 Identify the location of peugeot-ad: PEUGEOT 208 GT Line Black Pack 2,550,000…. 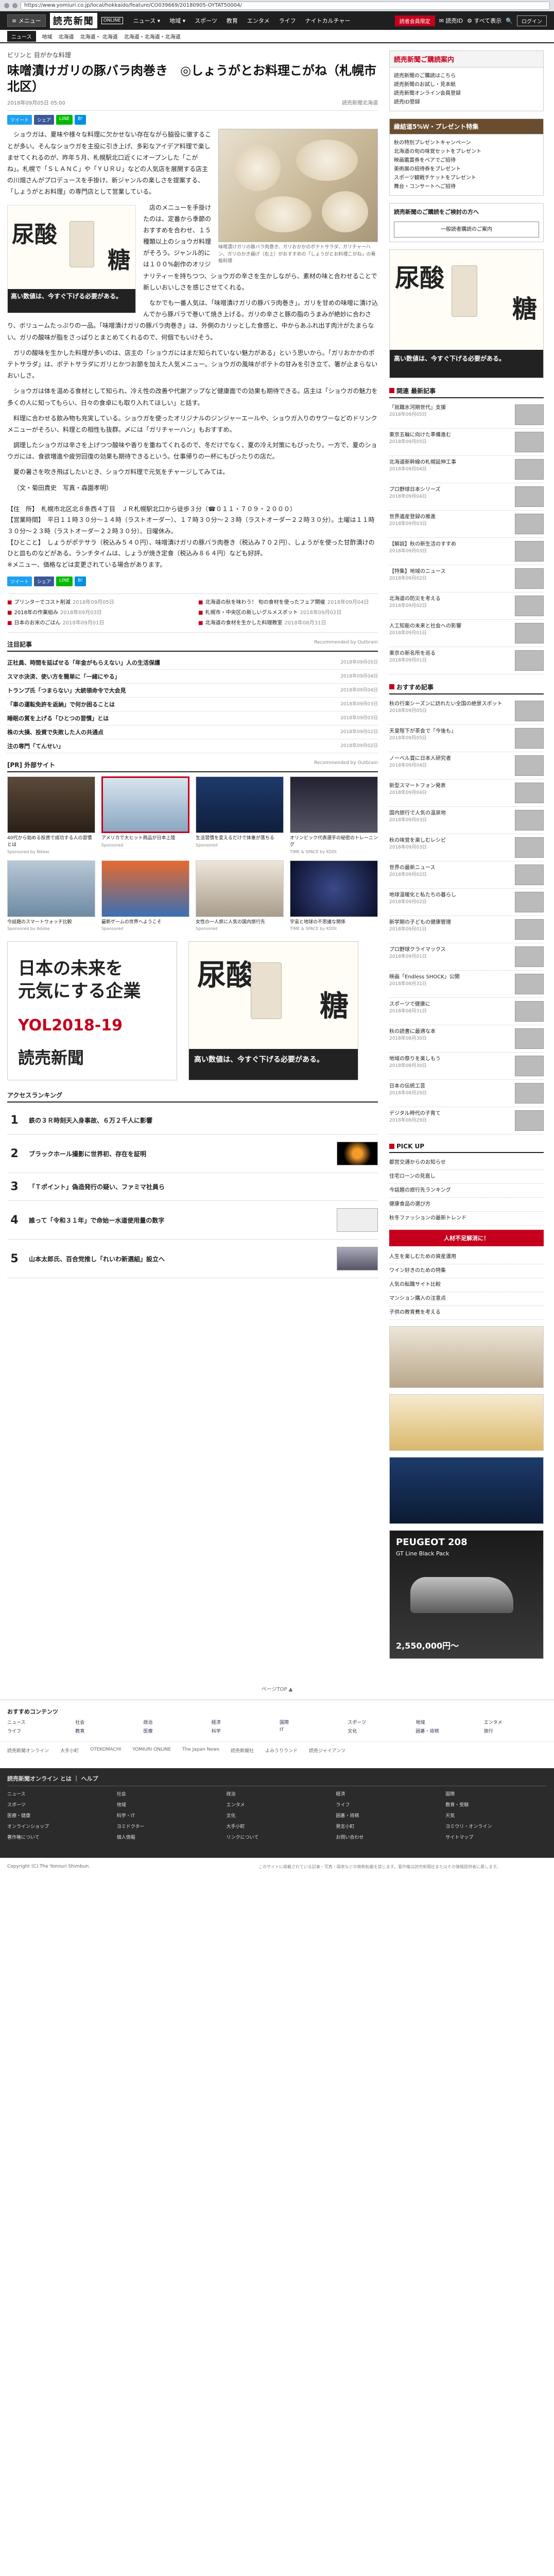
(467, 1594).